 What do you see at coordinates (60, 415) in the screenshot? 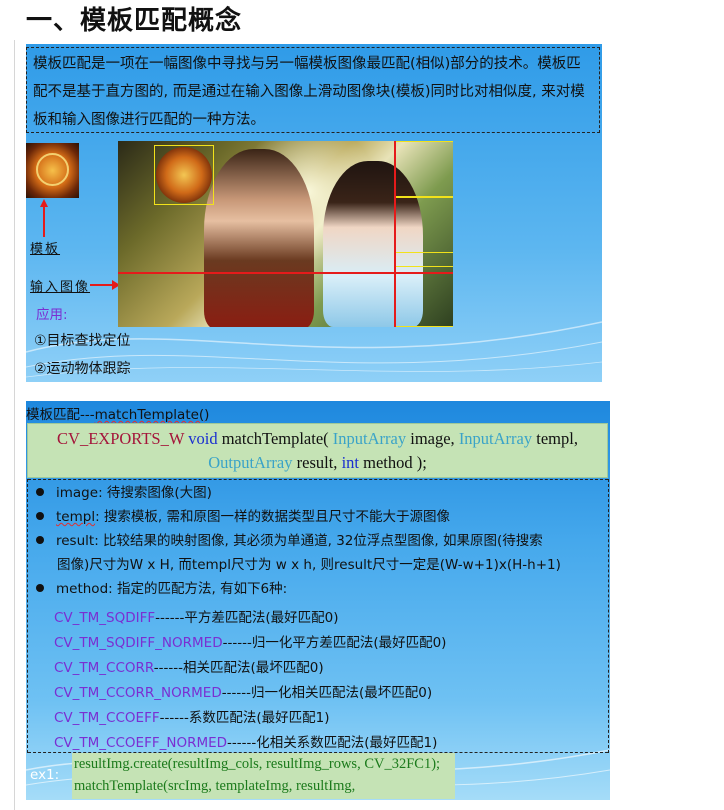
I see `slide-title-prefix: 模板匹配---` at bounding box center [60, 415].